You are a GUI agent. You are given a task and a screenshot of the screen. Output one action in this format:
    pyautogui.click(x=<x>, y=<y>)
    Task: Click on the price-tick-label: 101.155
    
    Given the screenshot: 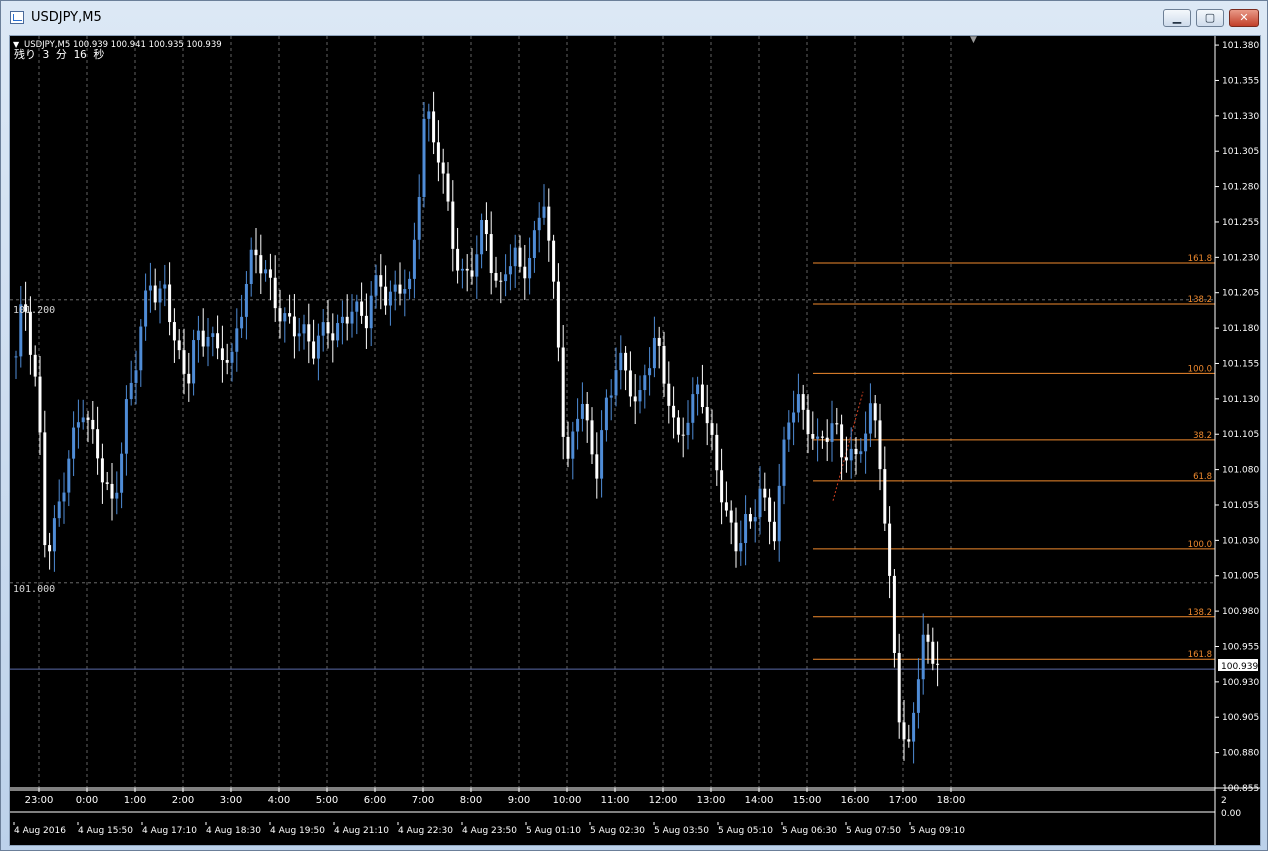 What is the action you would take?
    pyautogui.click(x=1240, y=364)
    